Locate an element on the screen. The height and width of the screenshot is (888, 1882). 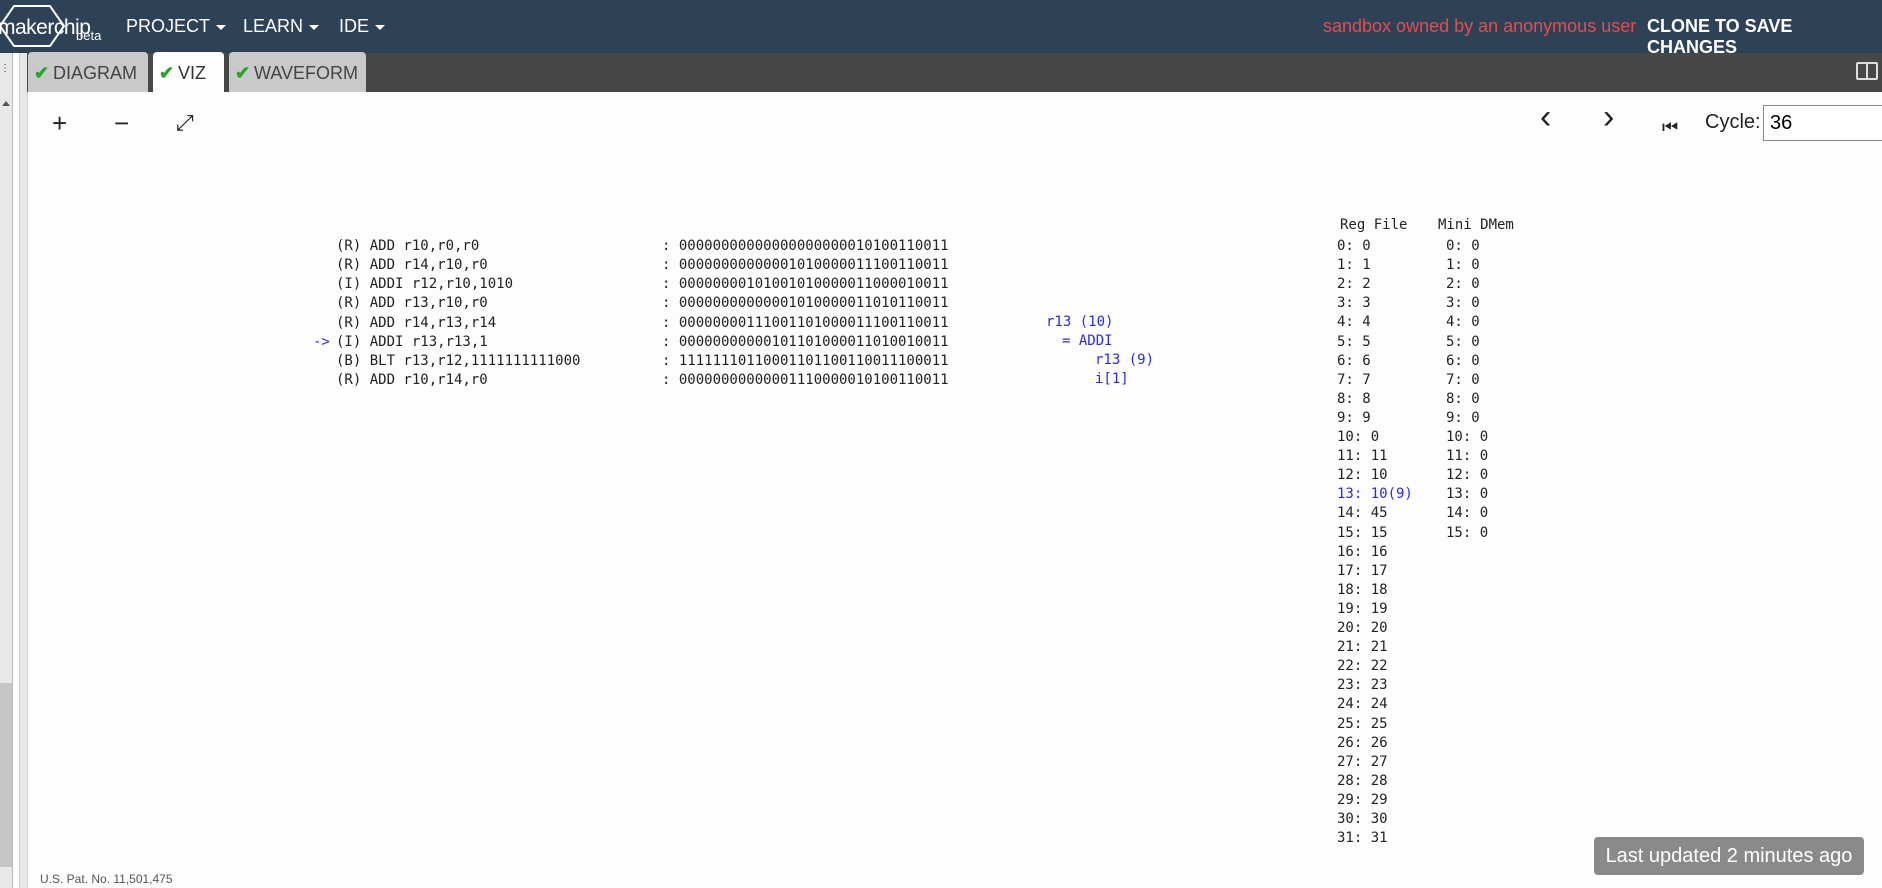
cycle-input is located at coordinates (1822, 123).